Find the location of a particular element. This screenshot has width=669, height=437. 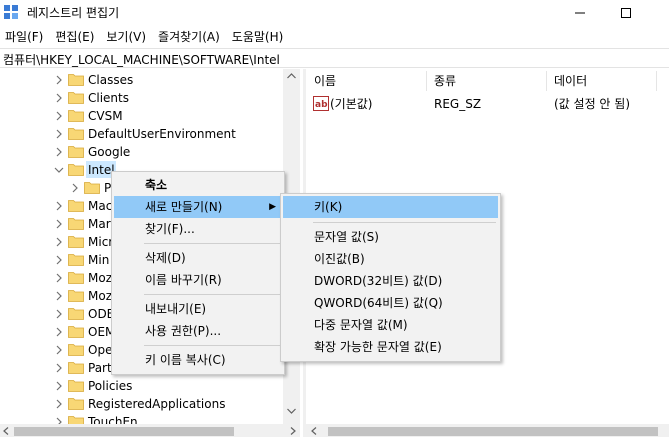

address-path: 컴퓨터\HKEY_LOCAL_MACHINE\SOFTWARE\Intel is located at coordinates (141, 59).